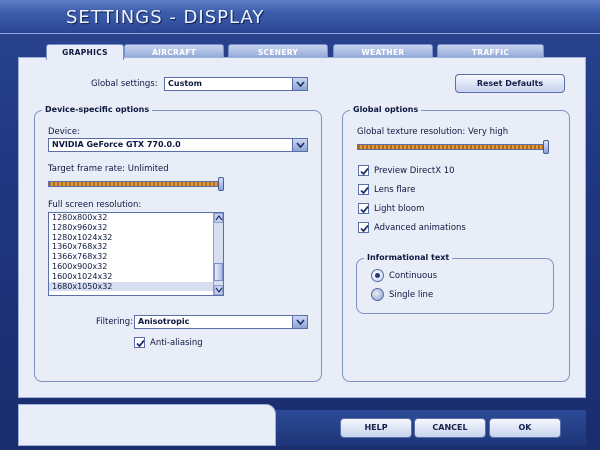 This screenshot has width=600, height=450. What do you see at coordinates (176, 343) in the screenshot?
I see `antialiasing-label: Anti-aliasing` at bounding box center [176, 343].